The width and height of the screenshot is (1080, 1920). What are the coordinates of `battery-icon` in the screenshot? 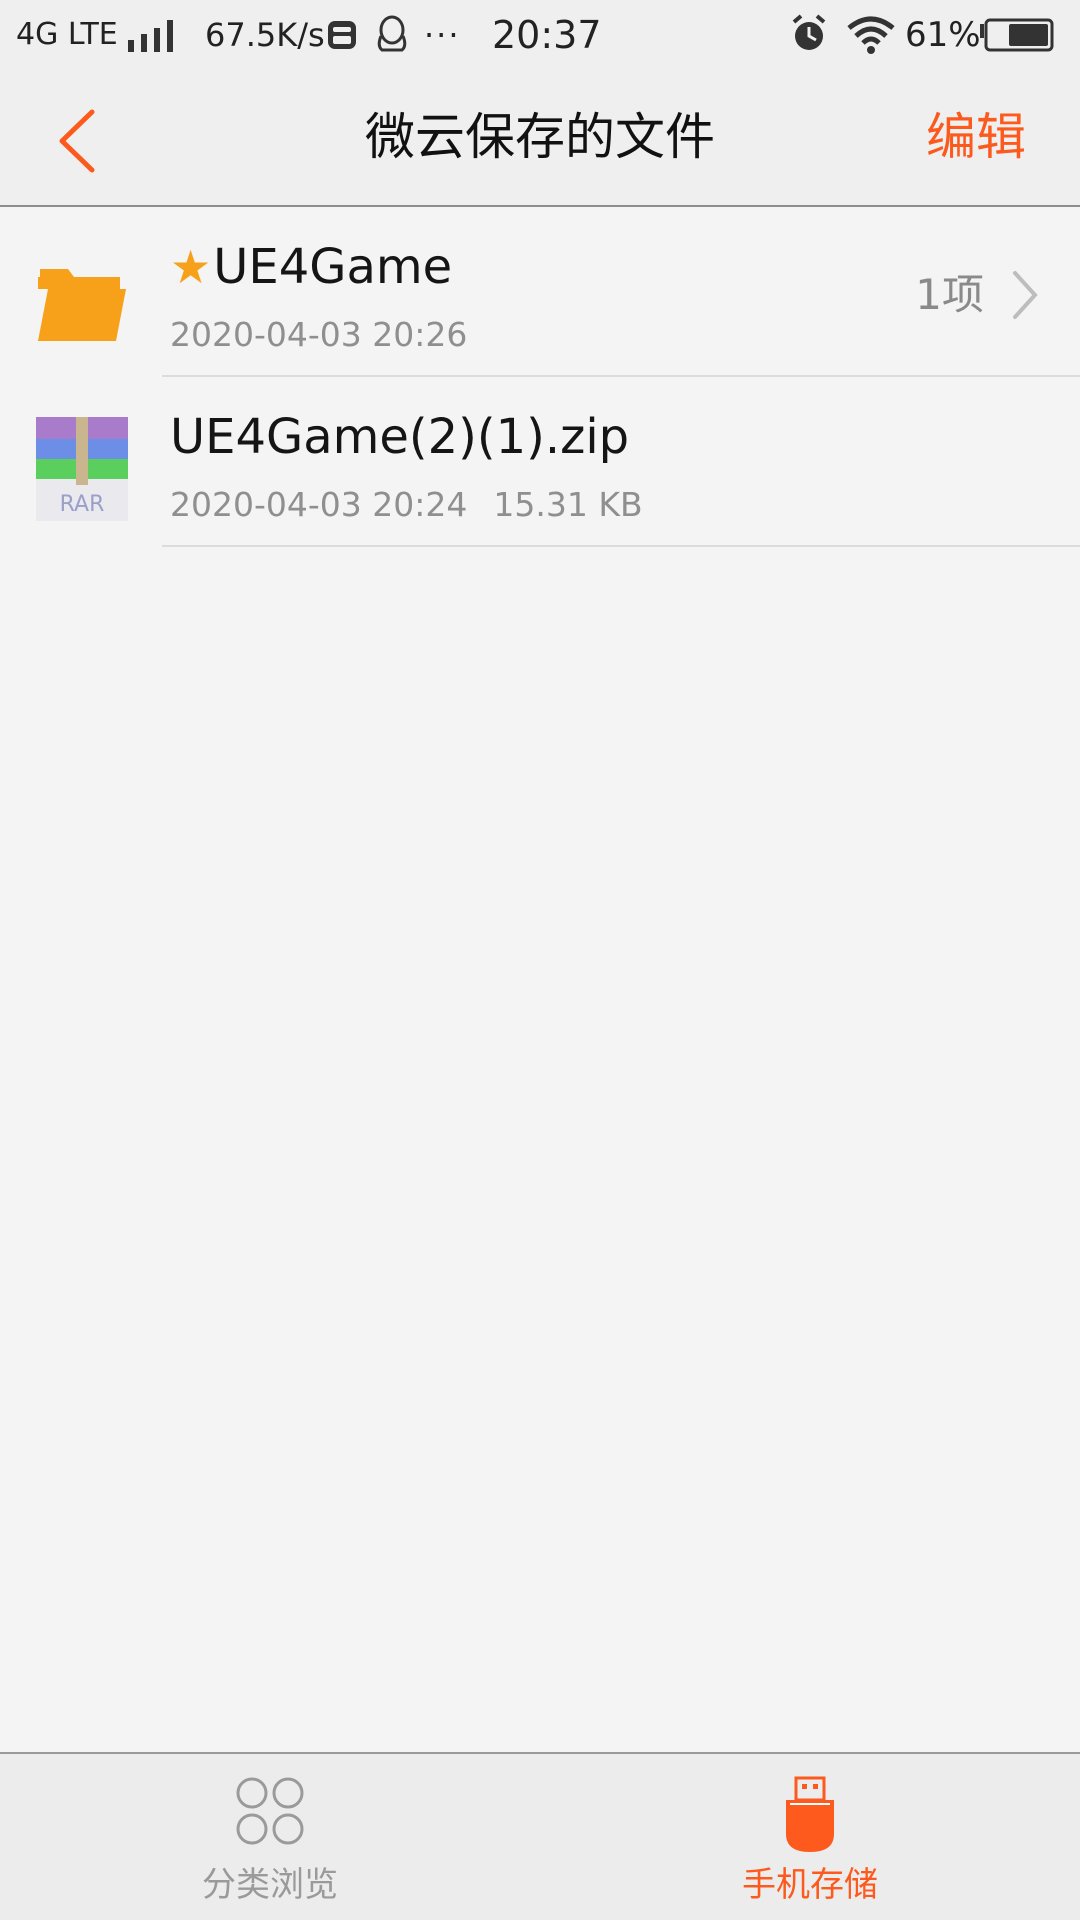 It's located at (1017, 35).